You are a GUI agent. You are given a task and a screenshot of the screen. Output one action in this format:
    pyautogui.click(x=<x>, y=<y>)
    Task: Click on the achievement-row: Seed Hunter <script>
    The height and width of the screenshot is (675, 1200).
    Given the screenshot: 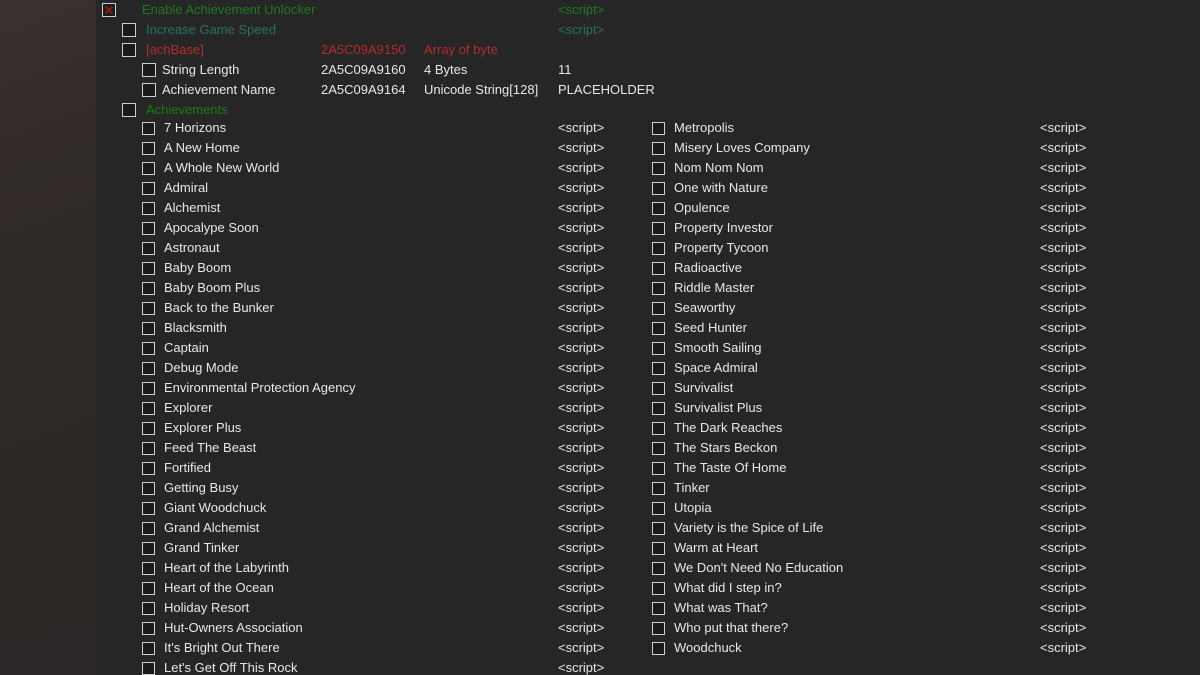 What is the action you would take?
    pyautogui.click(x=922, y=328)
    